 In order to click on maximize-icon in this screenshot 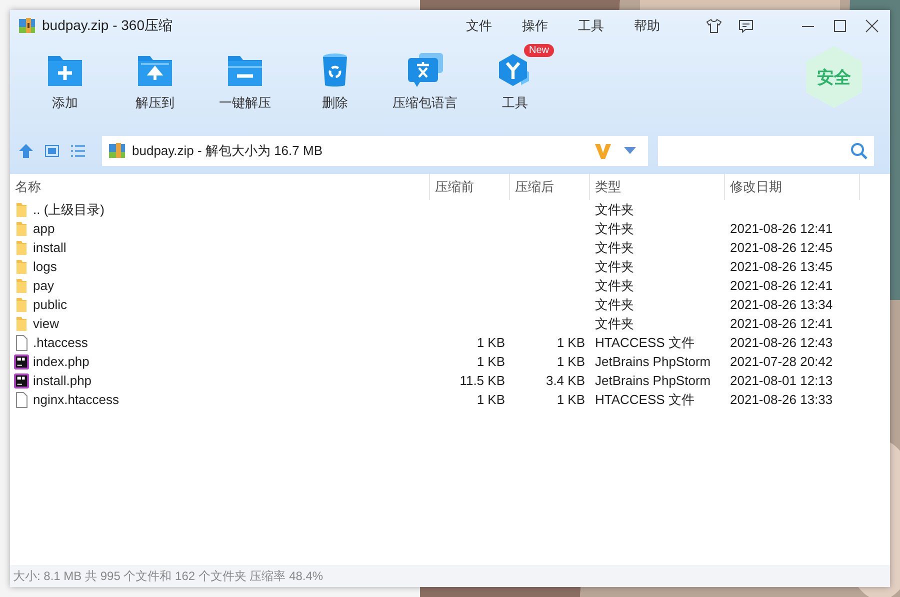, I will do `click(840, 26)`.